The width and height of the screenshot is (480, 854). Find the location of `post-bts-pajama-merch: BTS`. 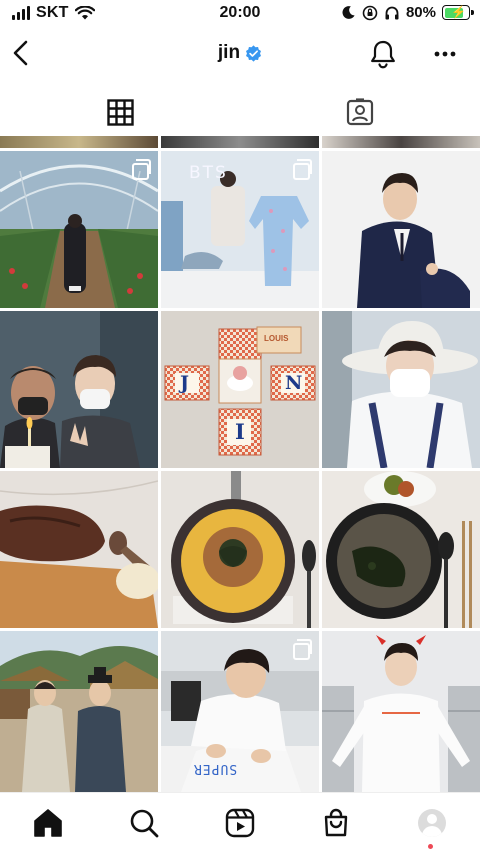

post-bts-pajama-merch: BTS is located at coordinates (240, 229).